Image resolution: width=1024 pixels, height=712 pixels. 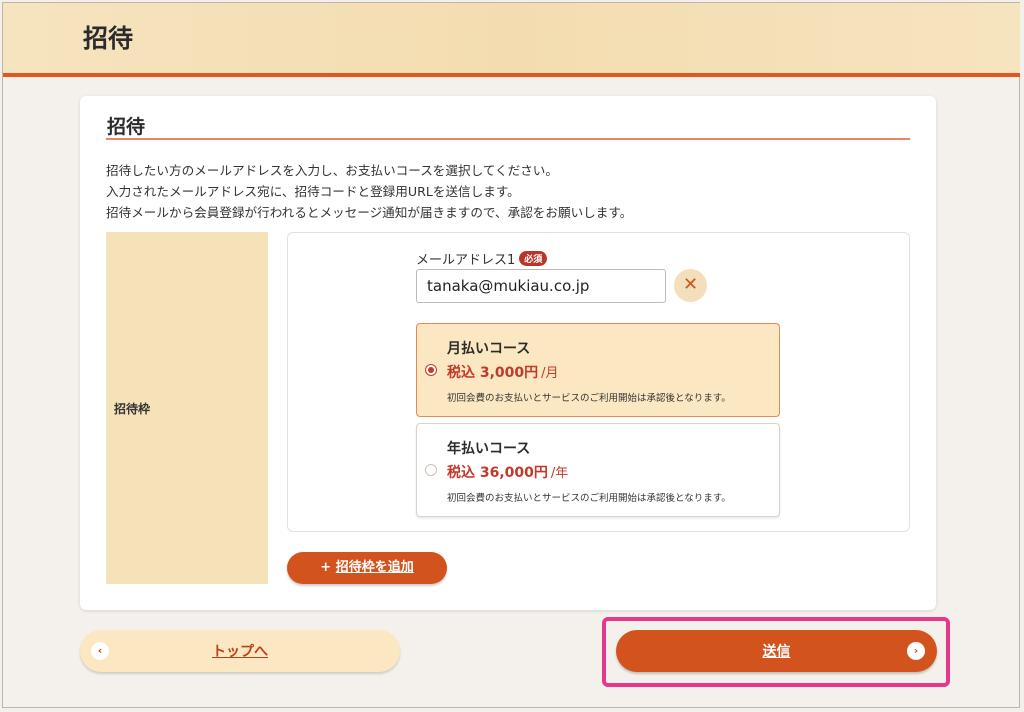 What do you see at coordinates (431, 470) in the screenshot?
I see `radio-button` at bounding box center [431, 470].